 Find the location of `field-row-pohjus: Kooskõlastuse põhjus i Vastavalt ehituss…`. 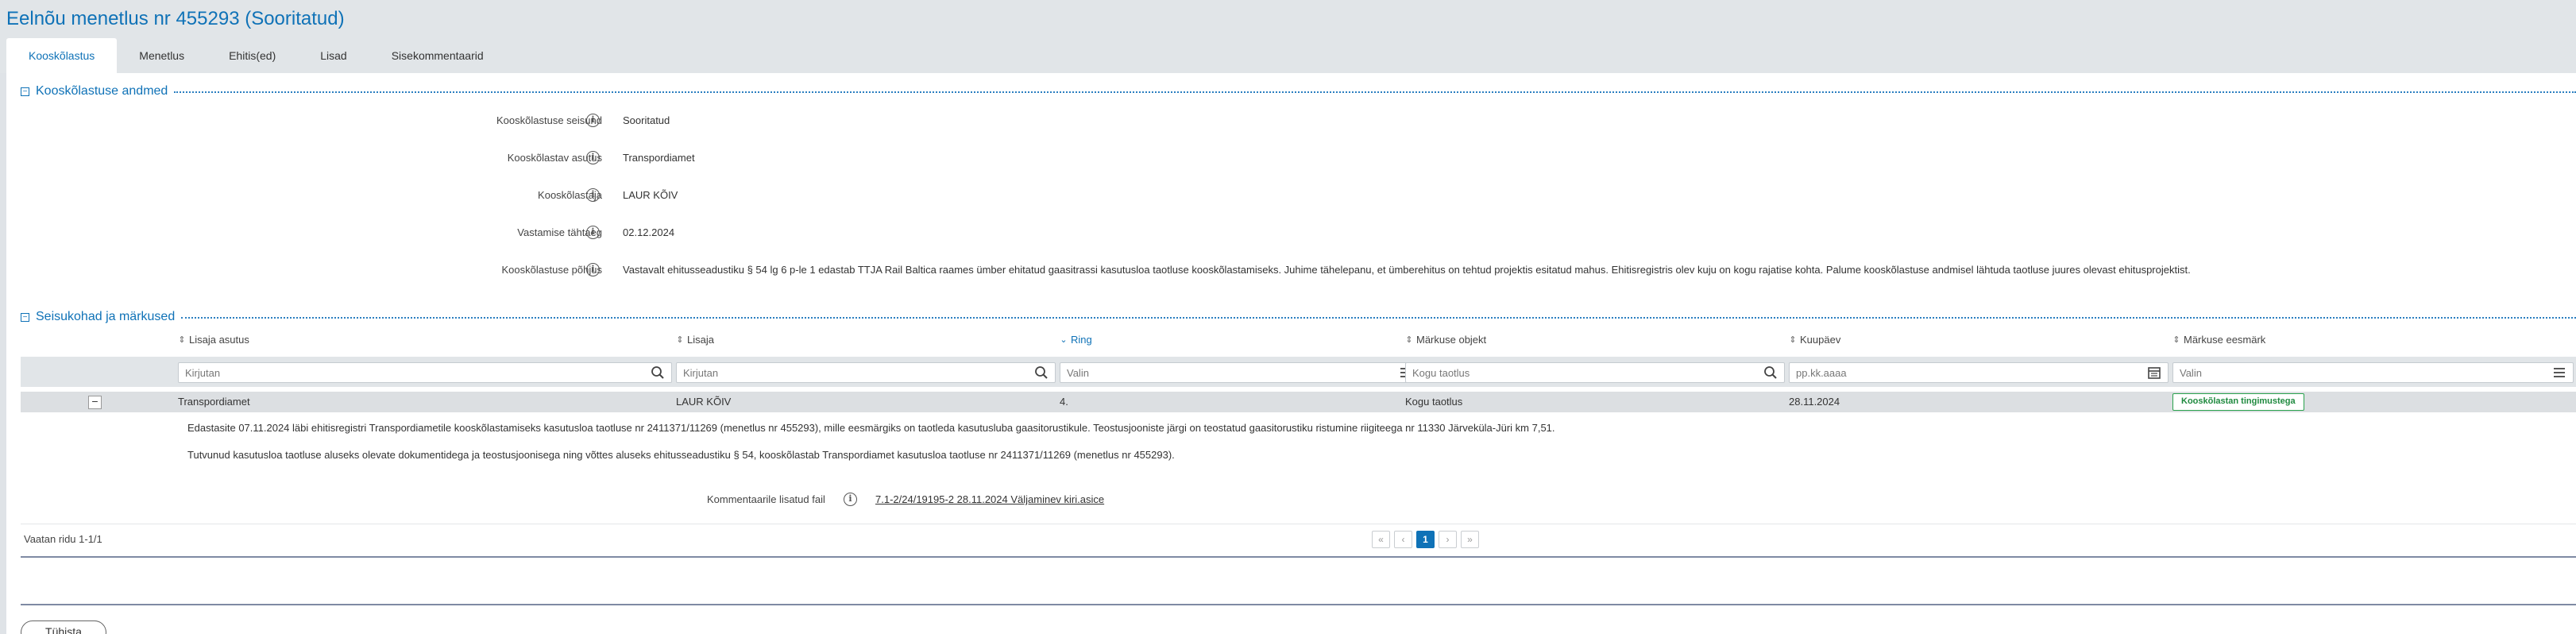

field-row-pohjus: Kooskõlastuse põhjus i Vastavalt ehituss… is located at coordinates (1288, 270).